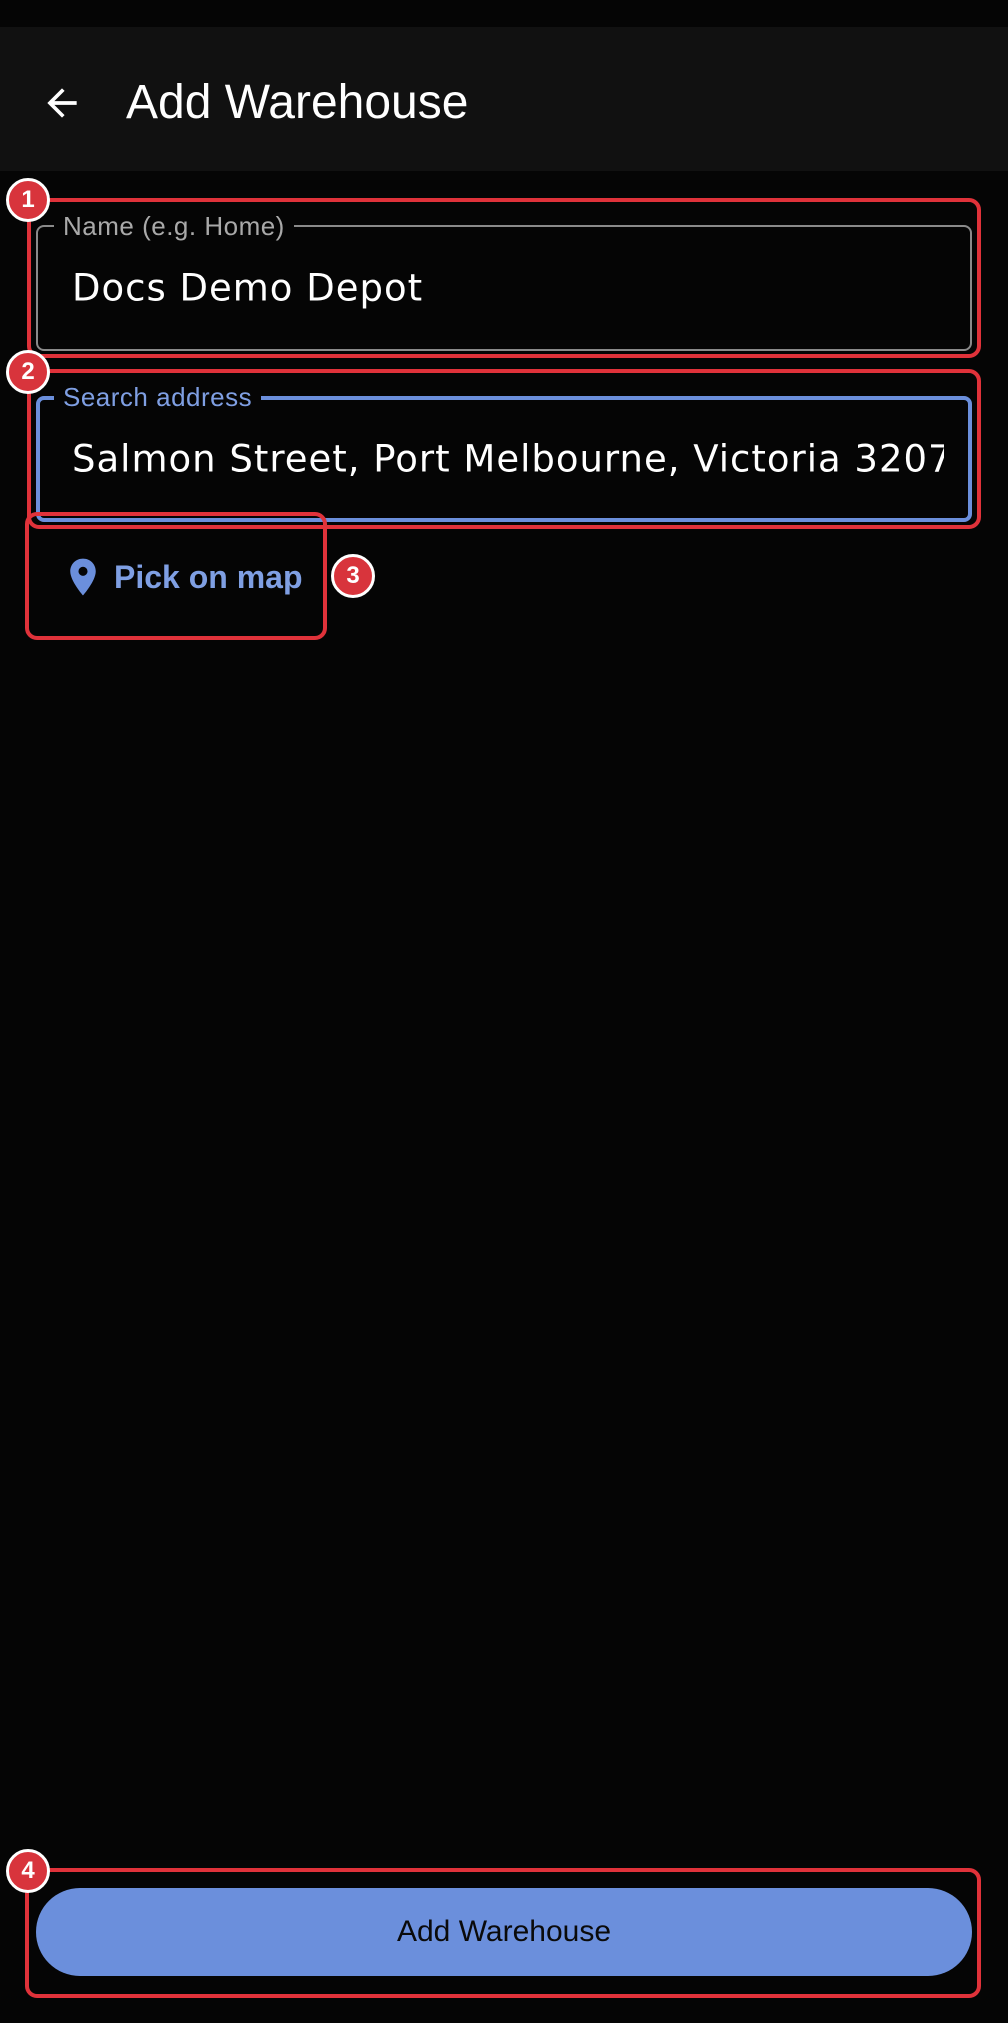  I want to click on address-field-label: Search address, so click(158, 397).